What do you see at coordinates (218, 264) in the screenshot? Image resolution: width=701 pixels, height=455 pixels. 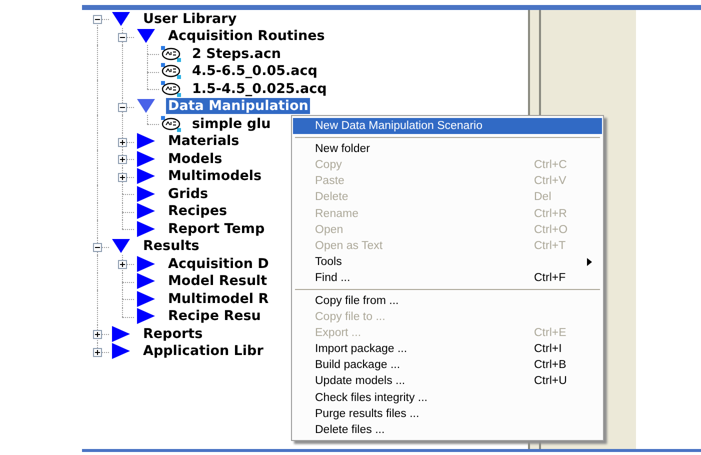 I see `tree-item: Acquisition D` at bounding box center [218, 264].